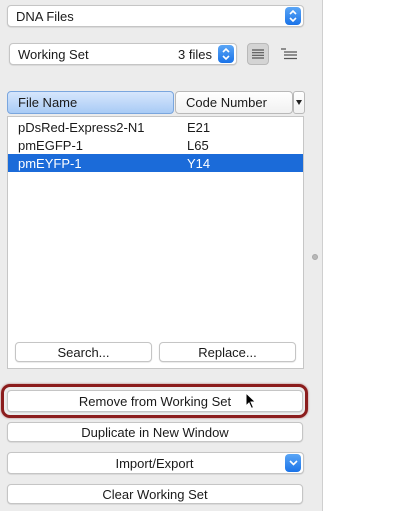  I want to click on file-type-popup: DNA Files, so click(155, 16).